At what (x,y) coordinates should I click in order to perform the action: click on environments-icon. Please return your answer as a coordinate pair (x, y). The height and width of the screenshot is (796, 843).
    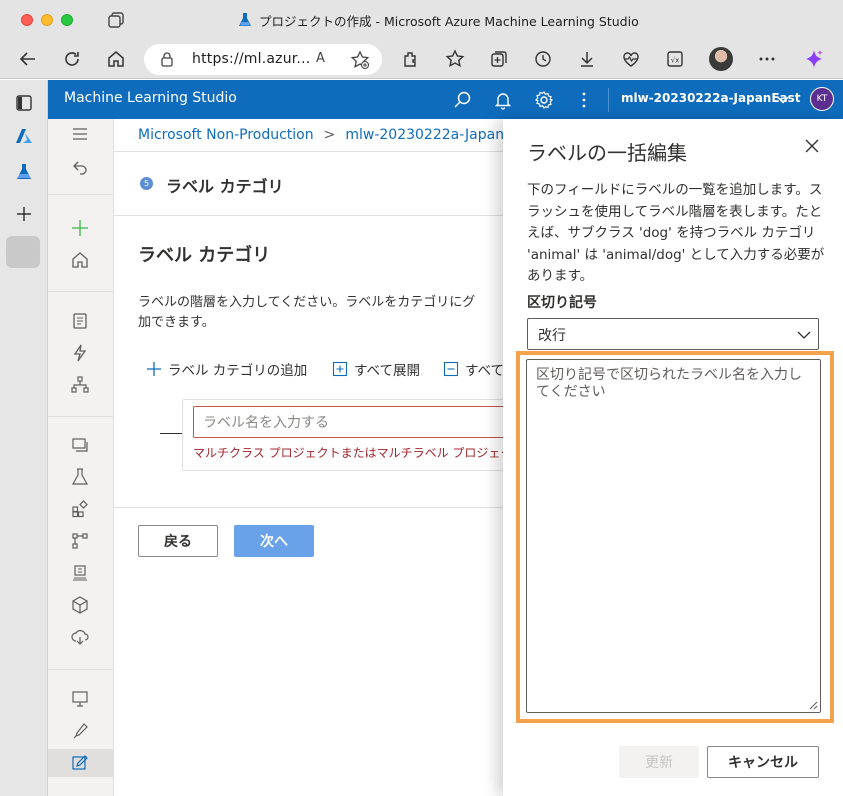
    Looking at the image, I should click on (80, 573).